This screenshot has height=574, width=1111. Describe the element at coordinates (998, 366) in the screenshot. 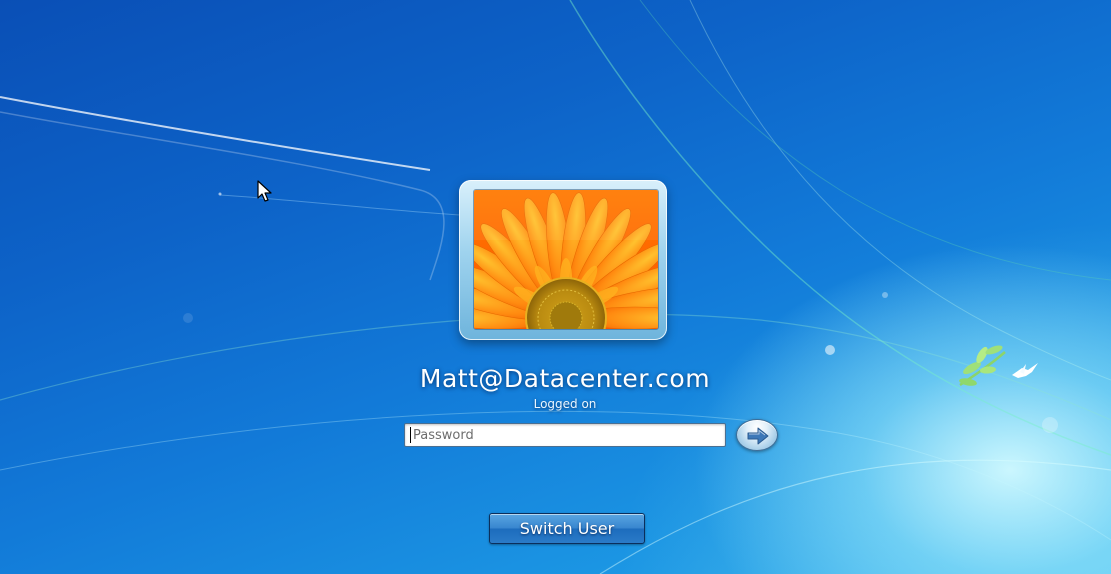

I see `branch-and-bird-decoration` at that location.